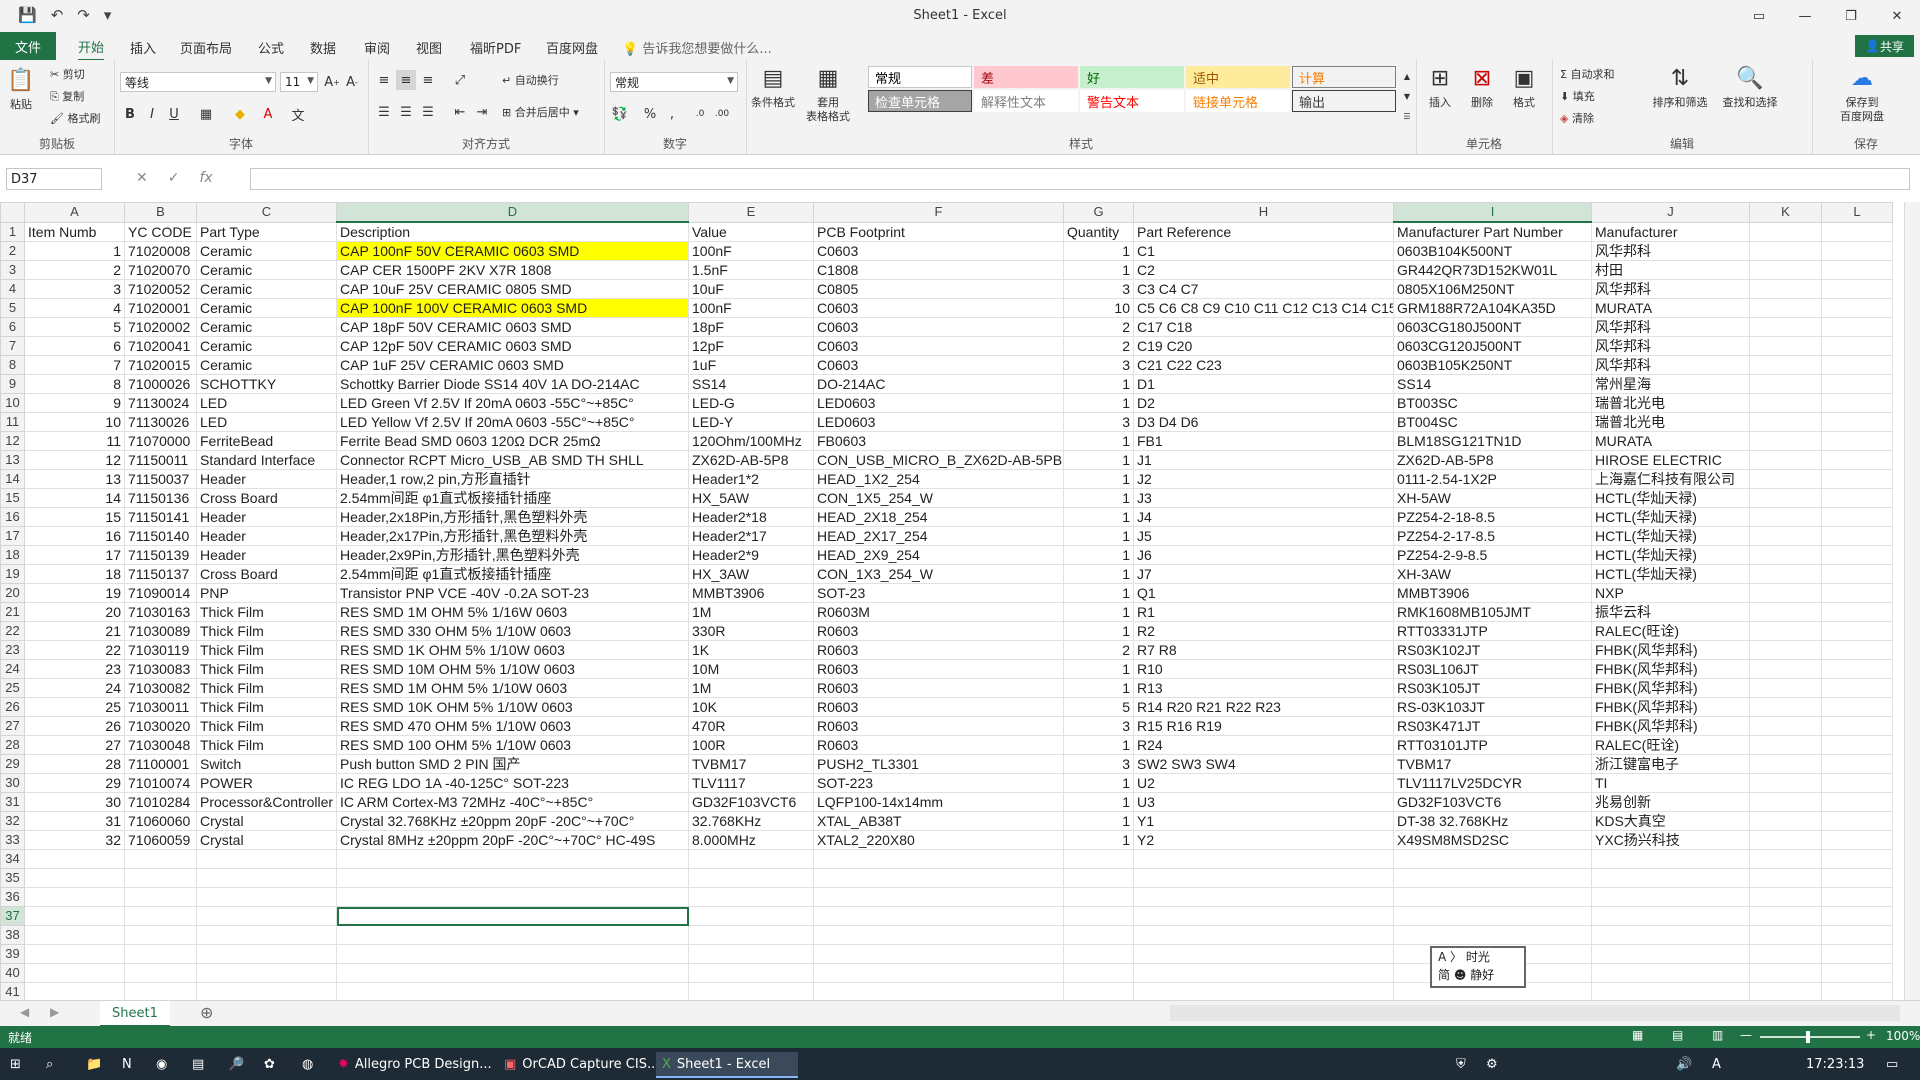 This screenshot has height=1080, width=1920. What do you see at coordinates (1857, 289) in the screenshot?
I see `cell-L4` at bounding box center [1857, 289].